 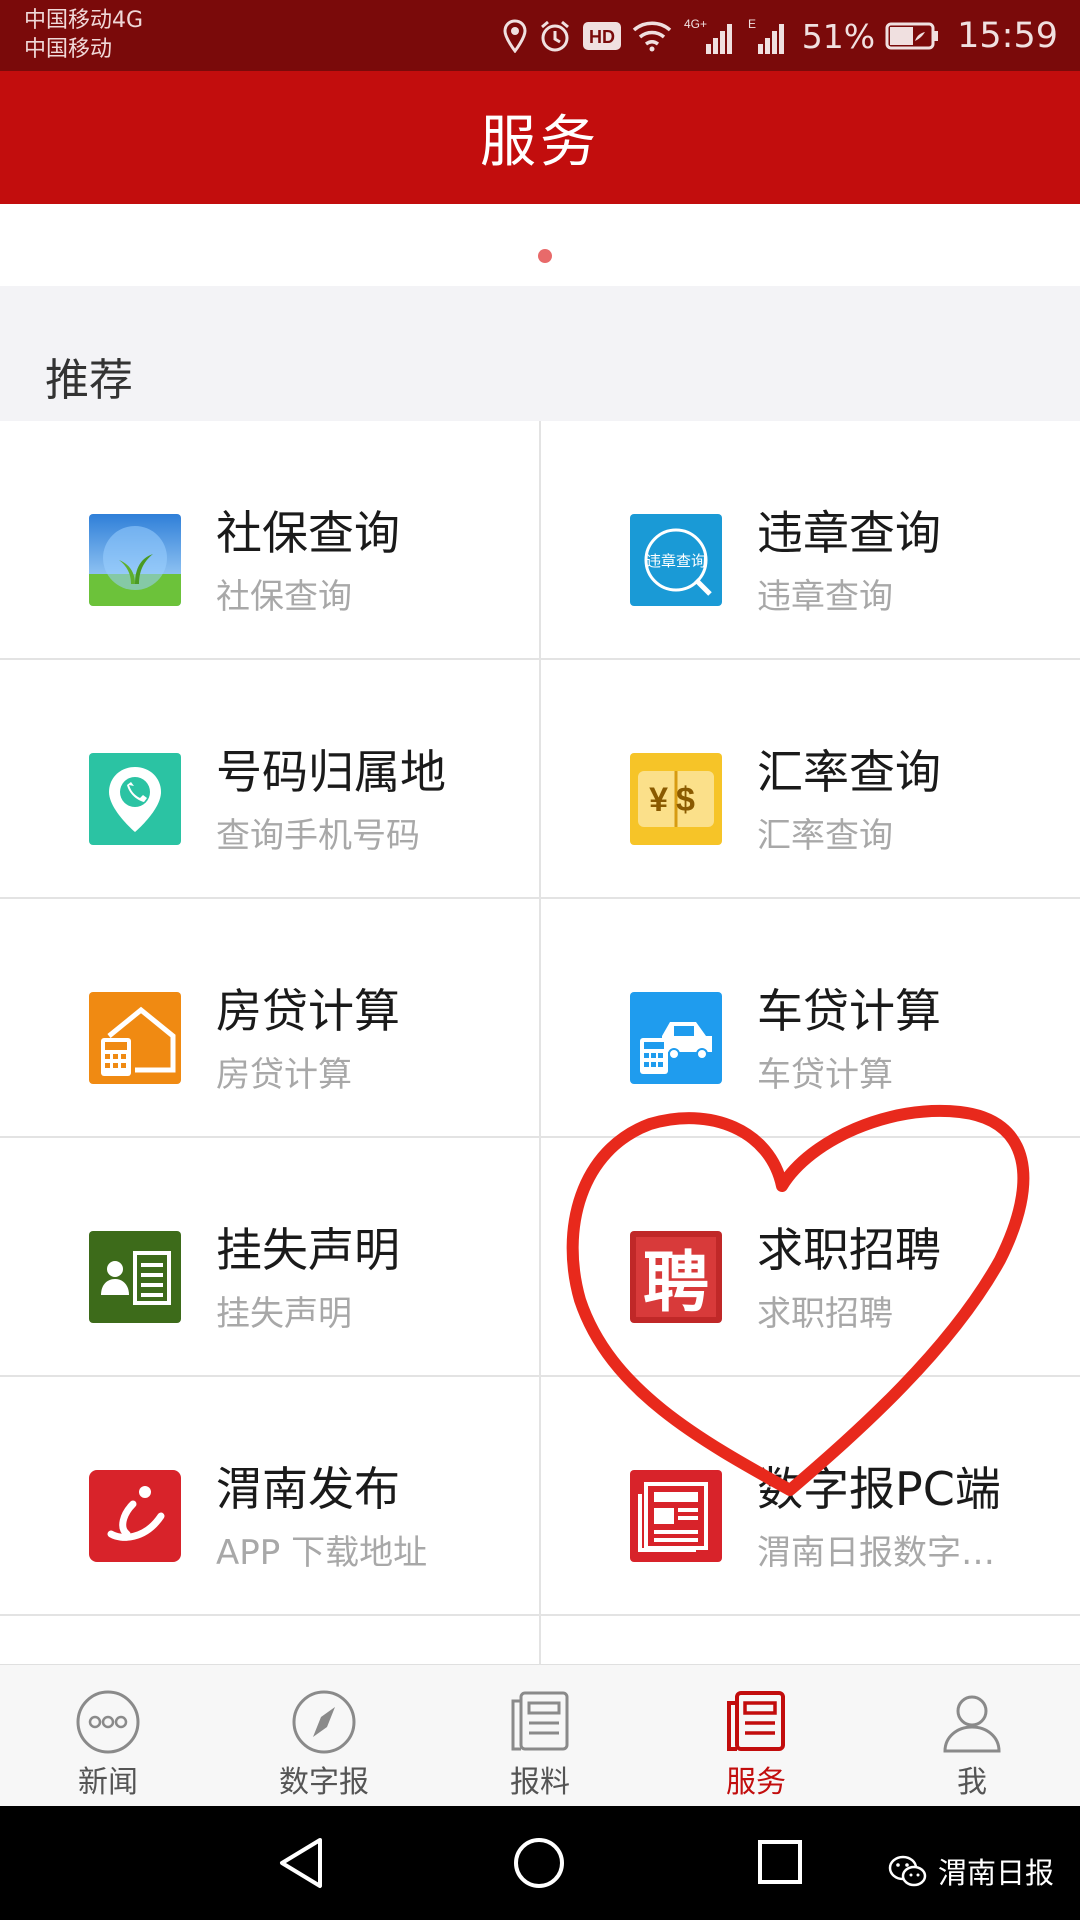 I want to click on traffic-violation-icon-text: 违章查询, so click(x=676, y=561).